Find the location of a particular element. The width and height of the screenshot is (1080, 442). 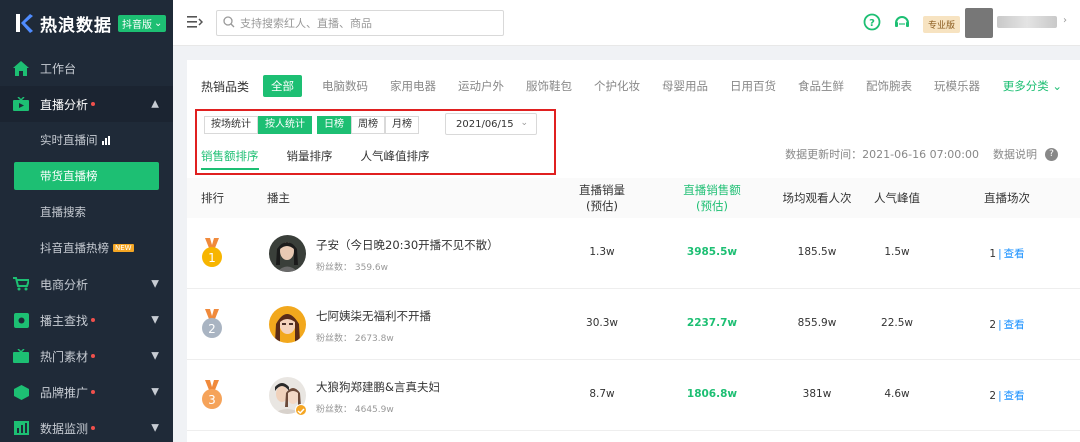

data-explain-link: 数据说明 is located at coordinates (1015, 154).